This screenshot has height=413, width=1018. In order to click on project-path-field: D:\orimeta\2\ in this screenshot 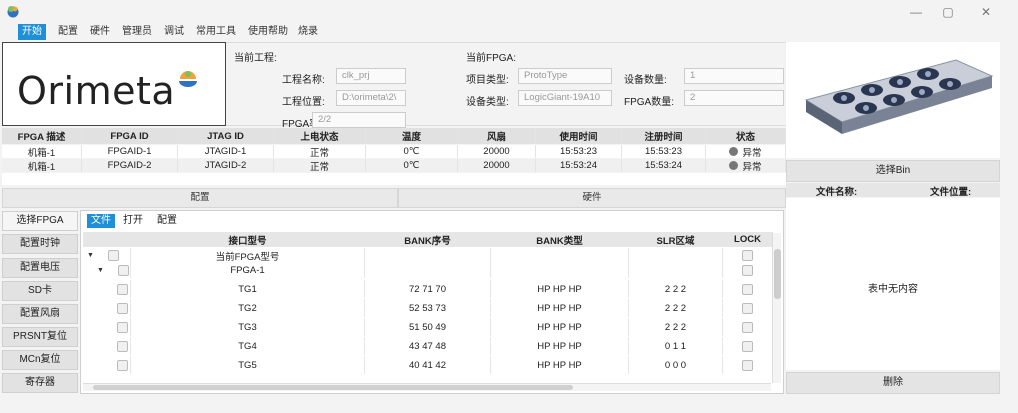, I will do `click(371, 98)`.